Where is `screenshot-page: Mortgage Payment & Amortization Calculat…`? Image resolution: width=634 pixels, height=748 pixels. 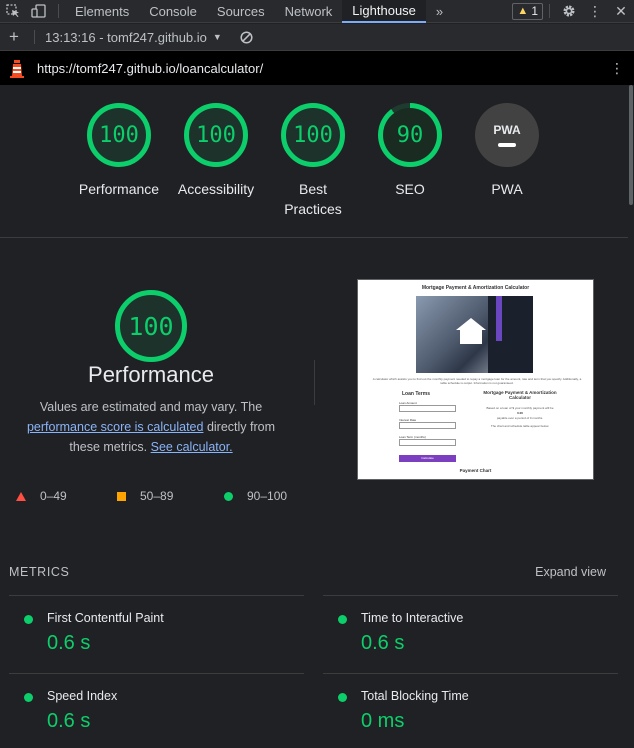 screenshot-page: Mortgage Payment & Amortization Calculat… is located at coordinates (475, 379).